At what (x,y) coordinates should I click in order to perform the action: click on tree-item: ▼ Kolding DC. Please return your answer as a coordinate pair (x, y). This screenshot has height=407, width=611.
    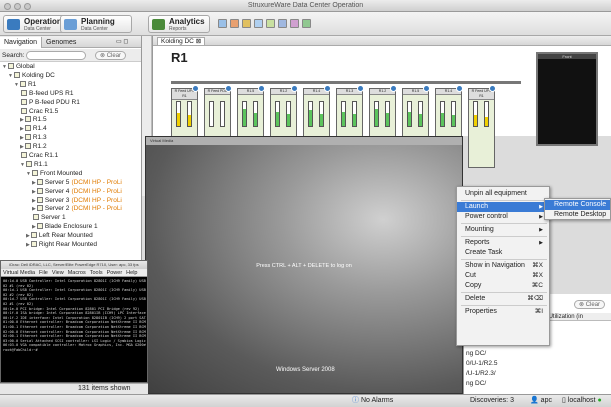
    Looking at the image, I should click on (31, 75).